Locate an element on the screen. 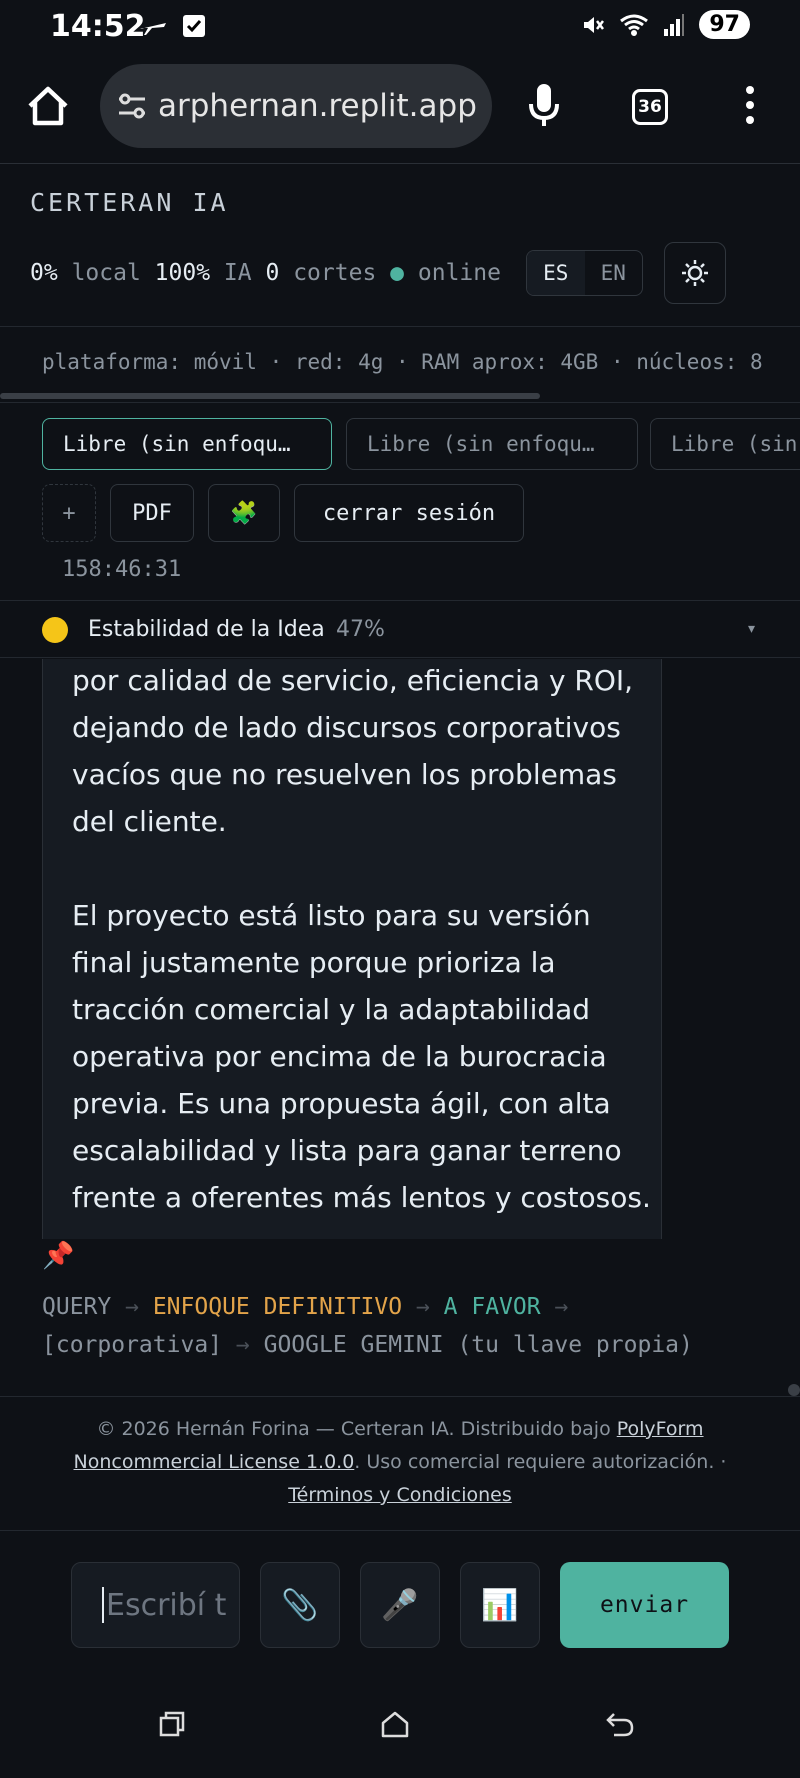 The width and height of the screenshot is (800, 1778). message-input: Escribí t is located at coordinates (155, 1605).